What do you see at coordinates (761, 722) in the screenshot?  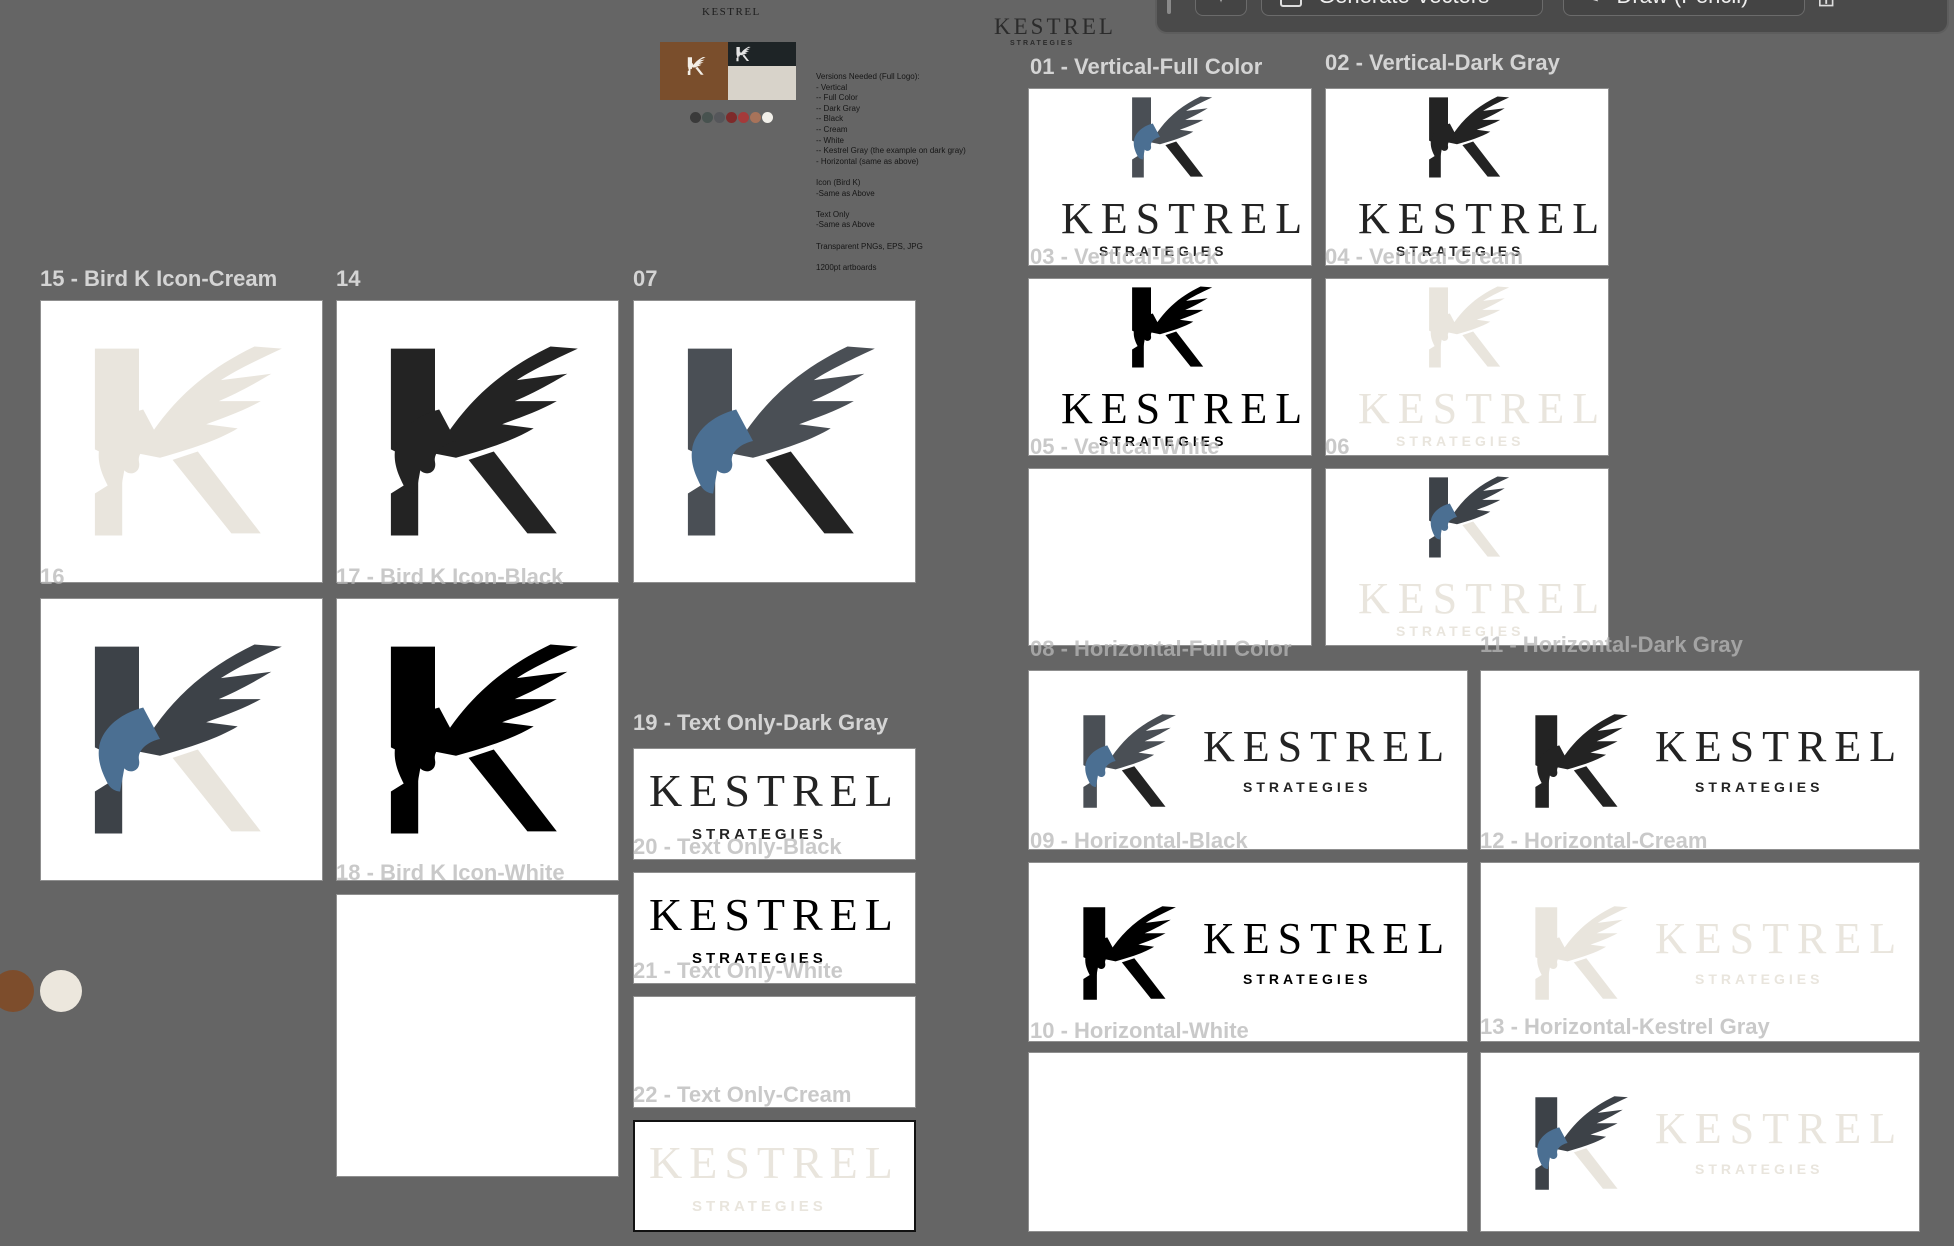 I see `artboard-label-19: 19 - Text Only-Dark Gray` at bounding box center [761, 722].